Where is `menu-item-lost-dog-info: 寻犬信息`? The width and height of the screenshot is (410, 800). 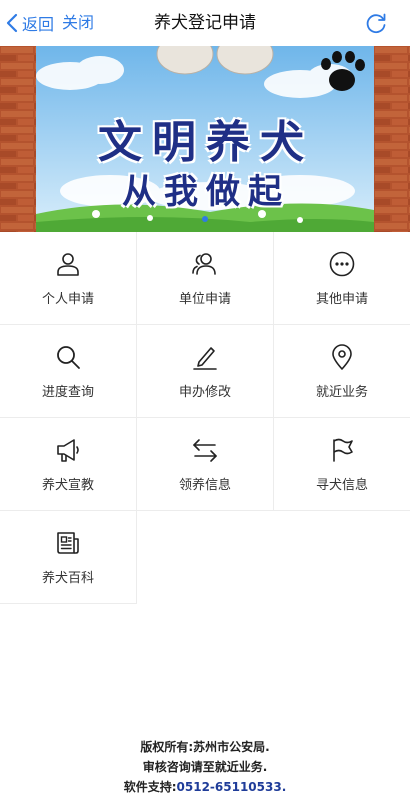
menu-item-lost-dog-info: 寻犬信息 is located at coordinates (342, 464).